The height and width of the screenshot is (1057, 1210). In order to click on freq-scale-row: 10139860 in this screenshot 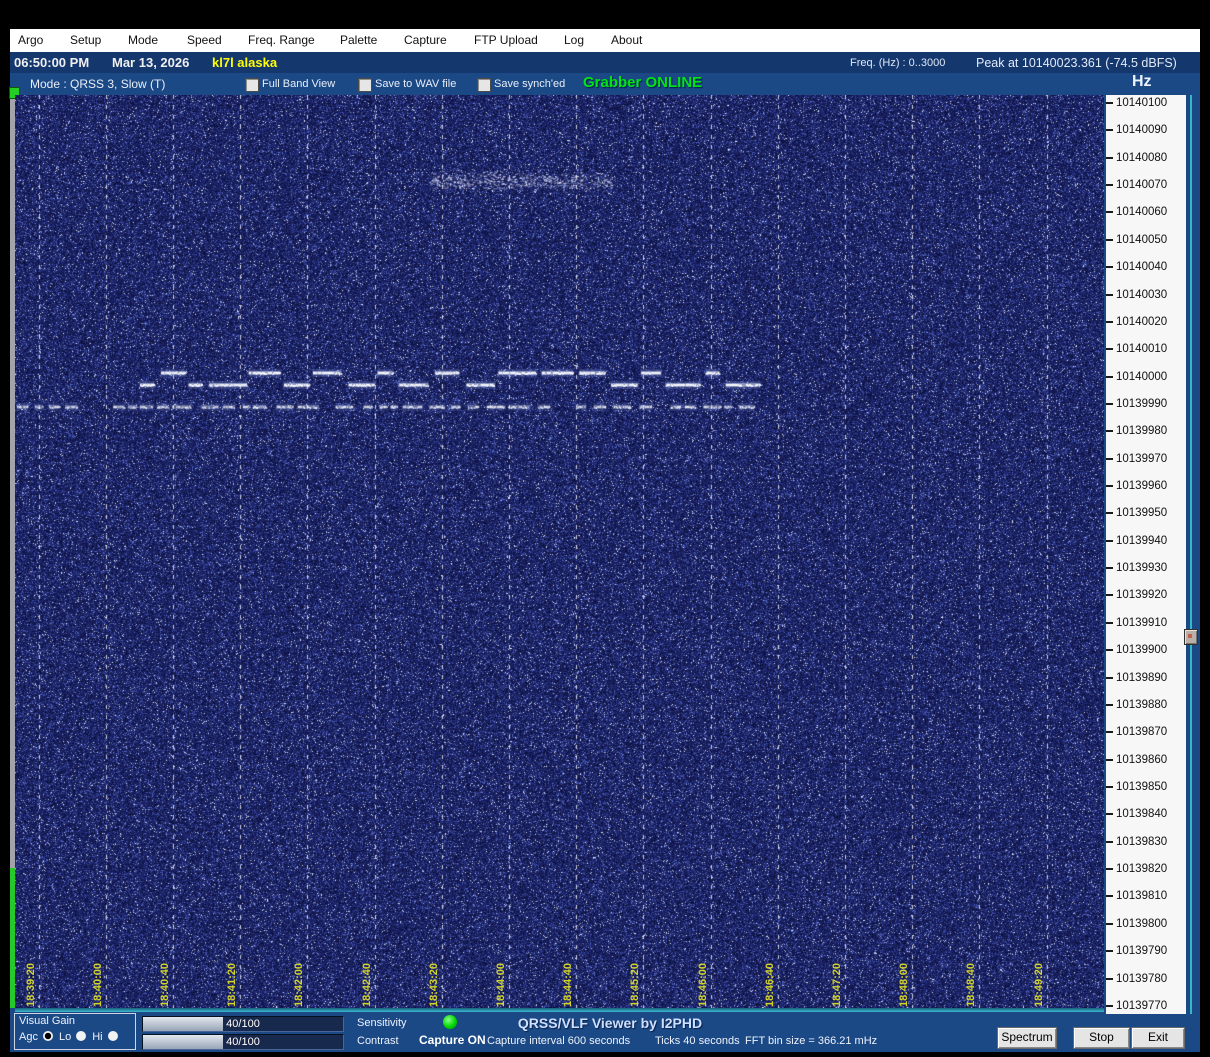, I will do `click(1146, 760)`.